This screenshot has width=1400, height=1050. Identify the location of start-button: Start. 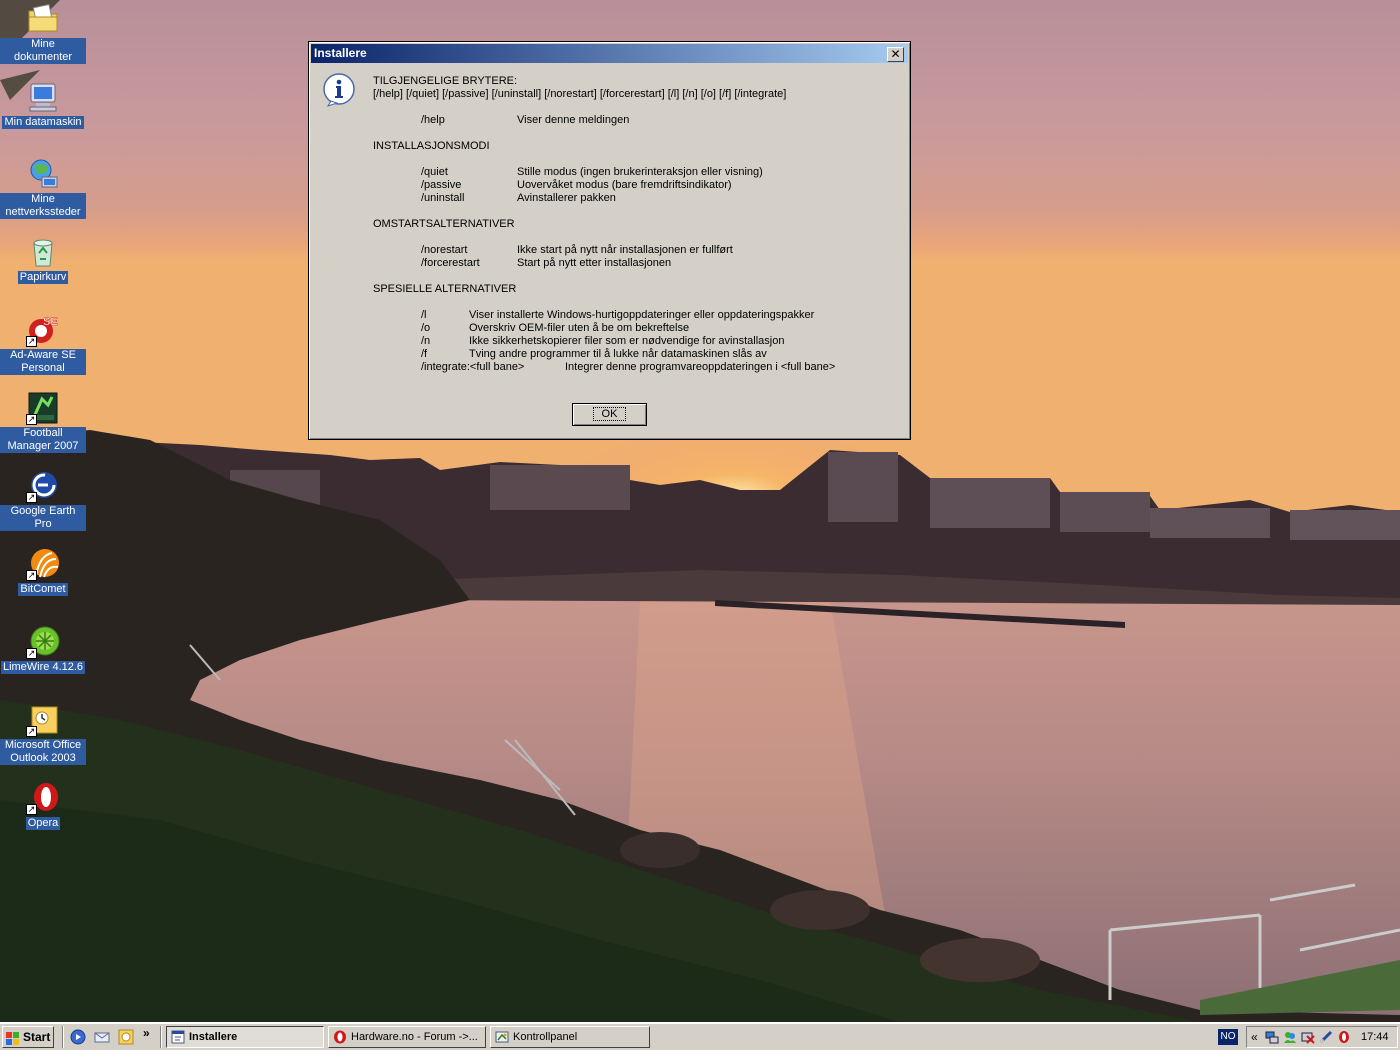
(28, 1037).